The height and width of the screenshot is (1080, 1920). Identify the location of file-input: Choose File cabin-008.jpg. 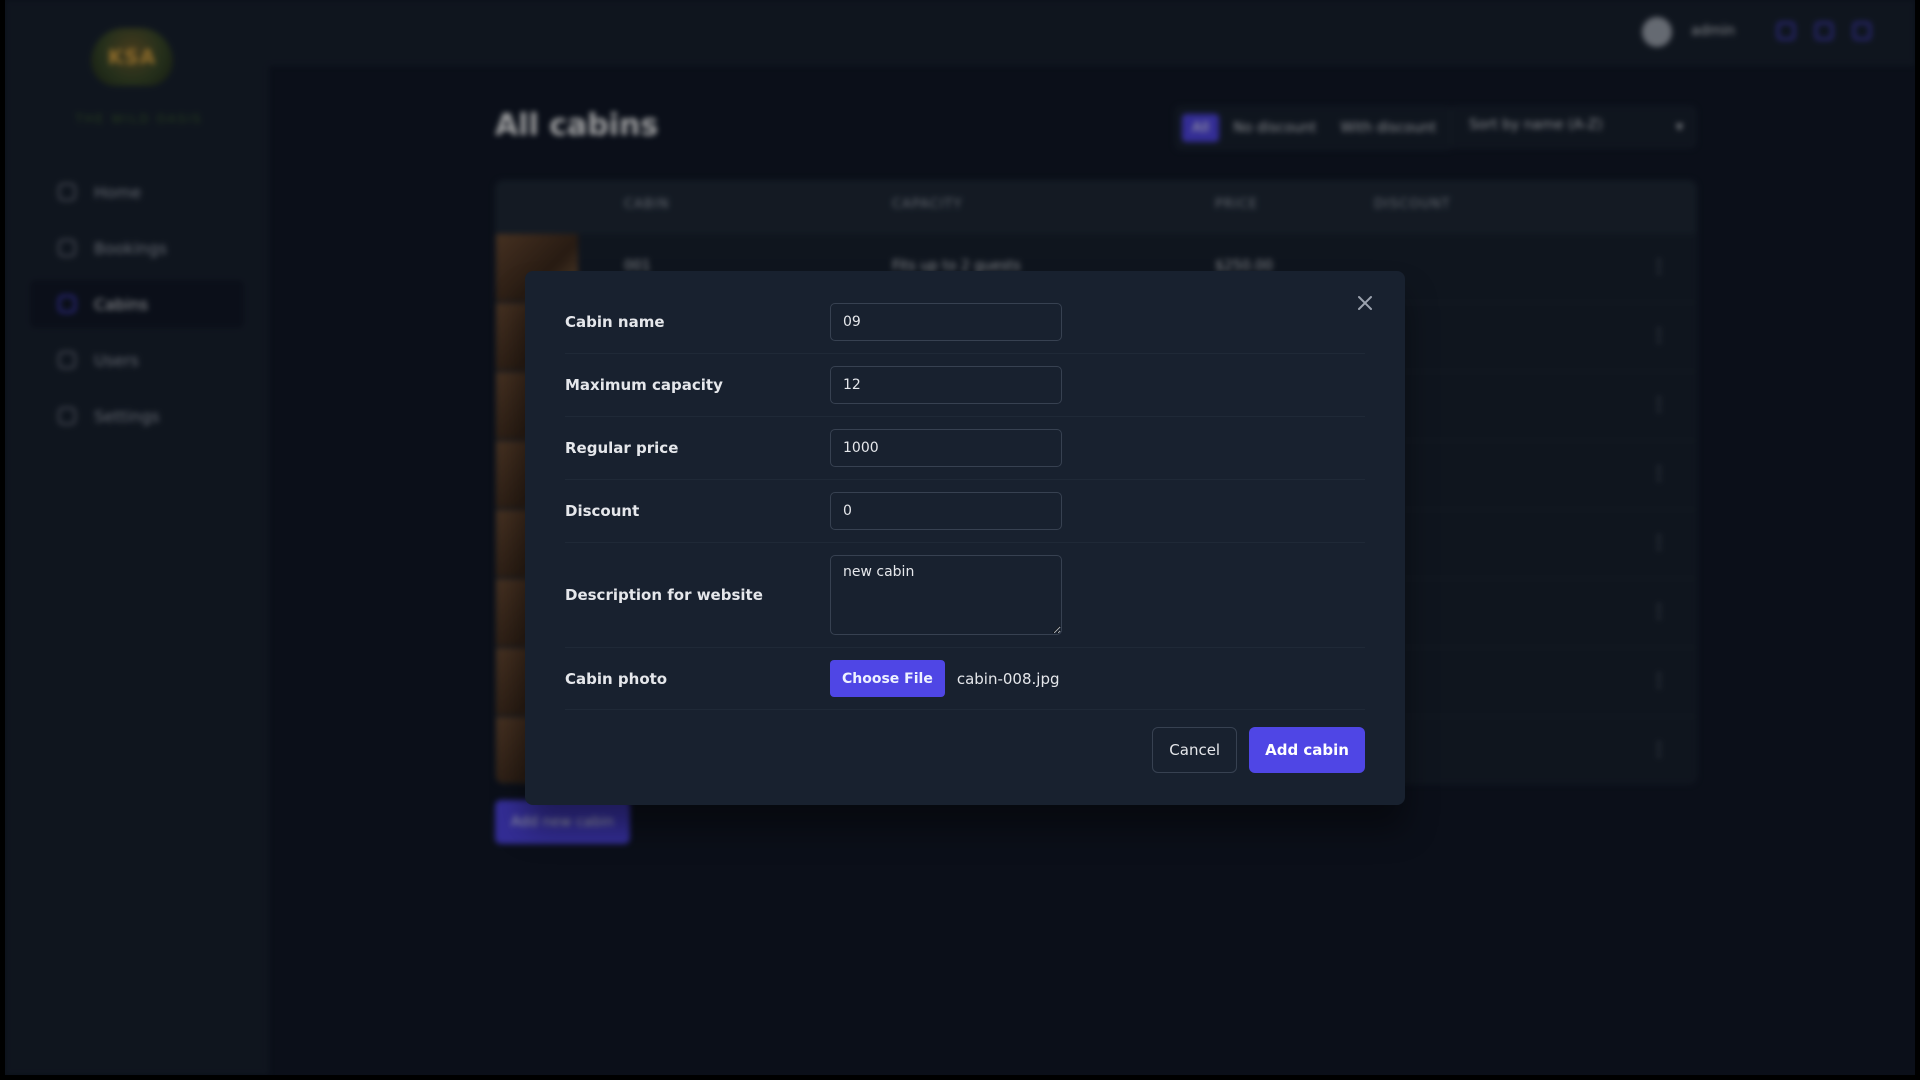
(947, 678).